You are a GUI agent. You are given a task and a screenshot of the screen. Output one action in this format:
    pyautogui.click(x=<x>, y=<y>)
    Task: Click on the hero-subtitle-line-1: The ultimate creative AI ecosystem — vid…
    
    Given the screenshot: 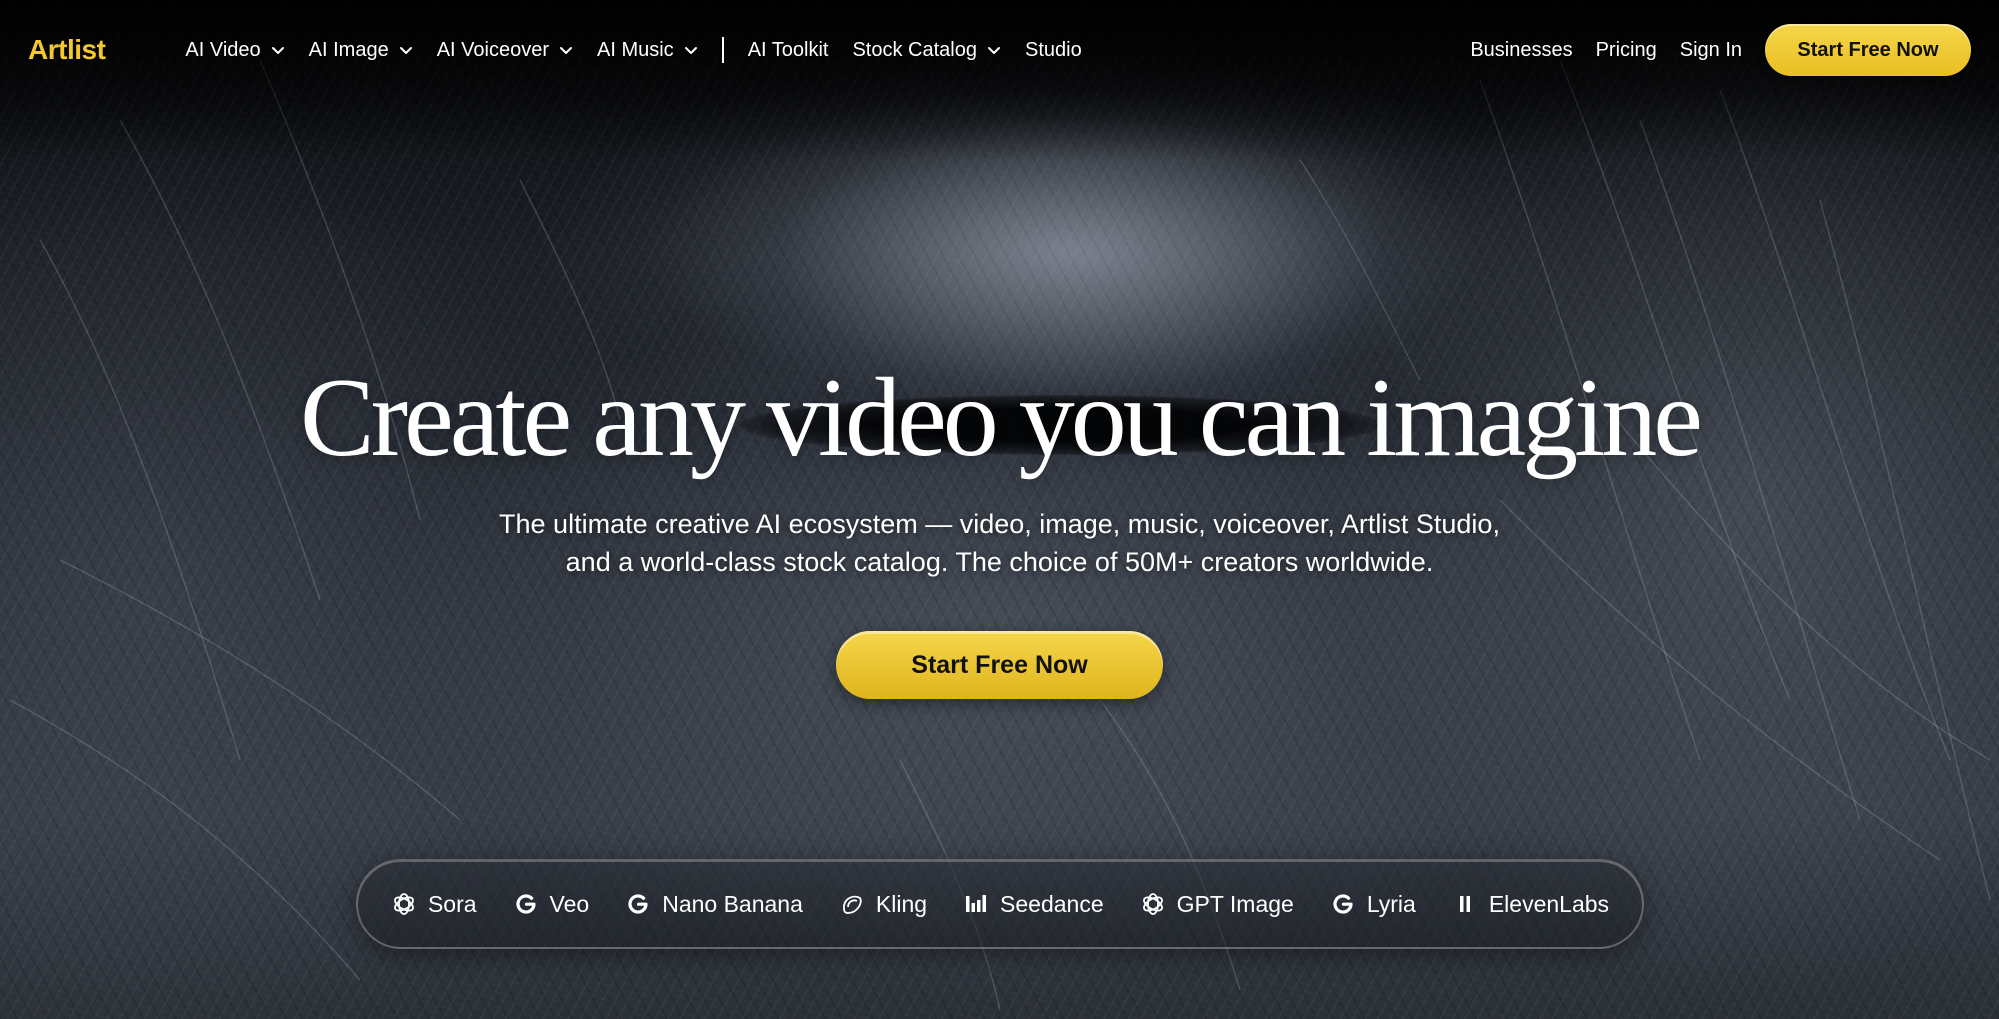 What is the action you would take?
    pyautogui.click(x=999, y=524)
    